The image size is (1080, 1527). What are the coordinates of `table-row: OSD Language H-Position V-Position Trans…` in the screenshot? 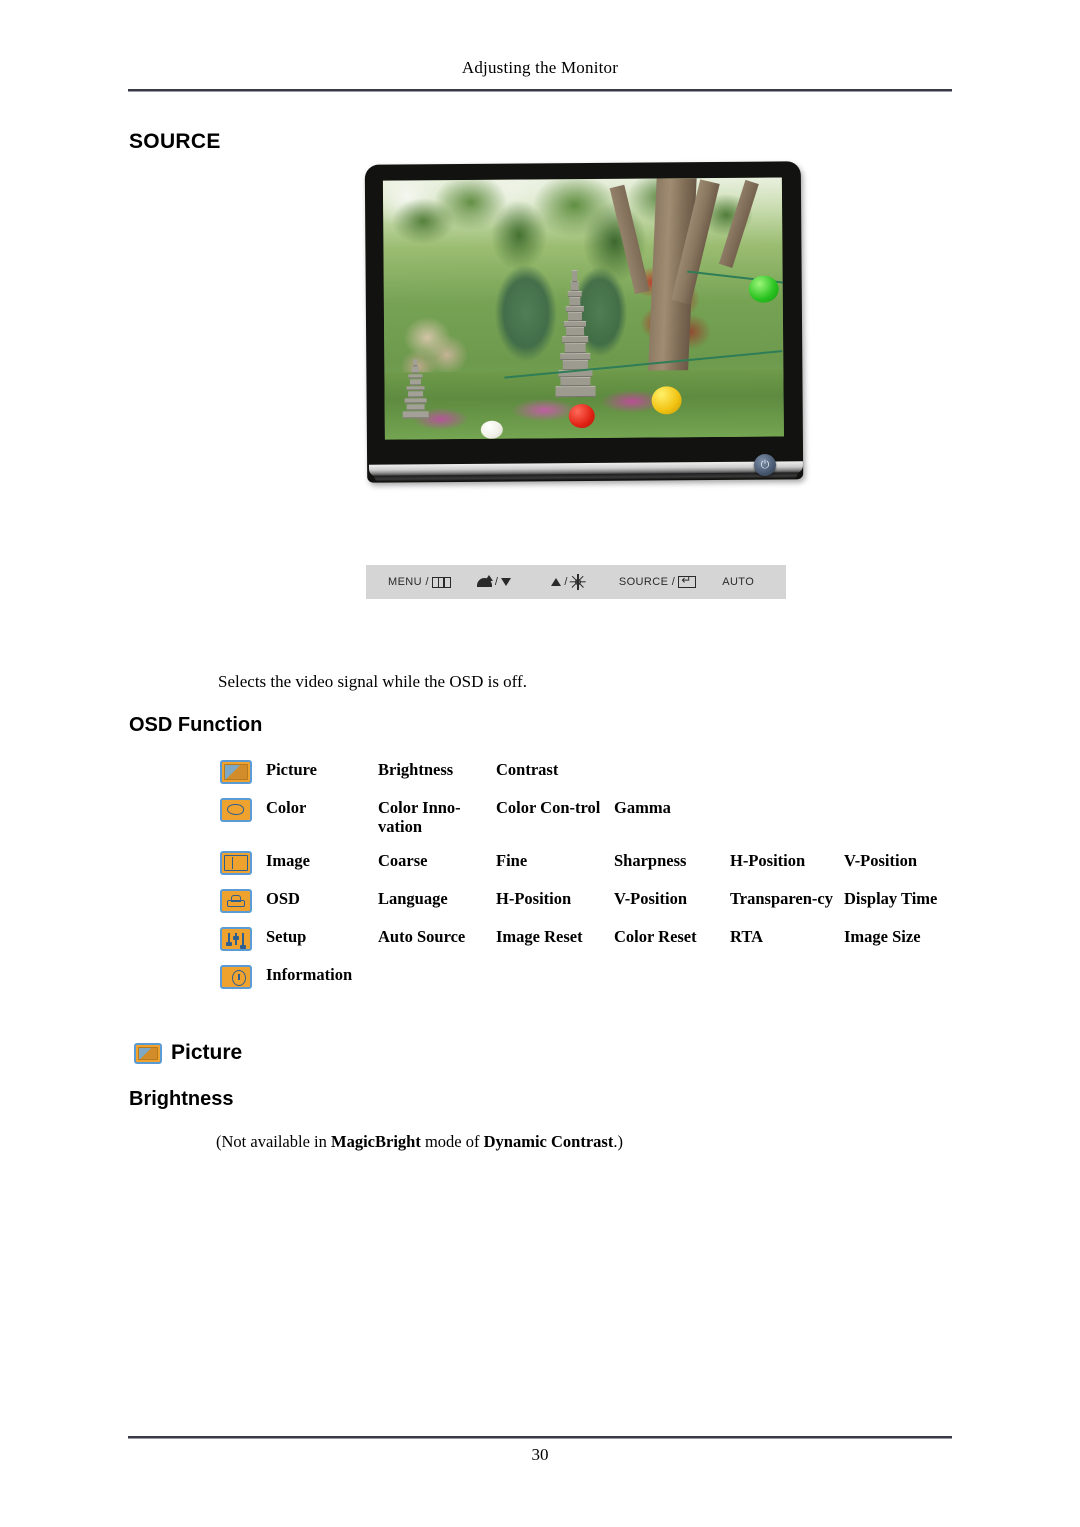 It's located at (590, 907).